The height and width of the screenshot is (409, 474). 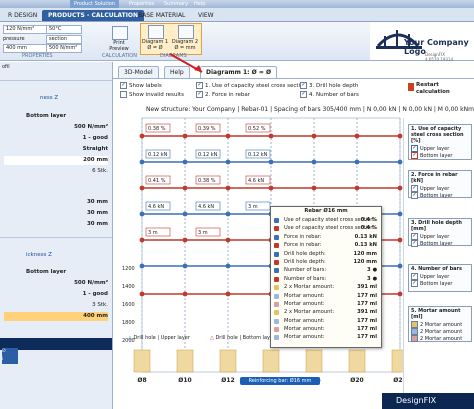 I want to click on title-tab-help: Help, so click(x=199, y=4).